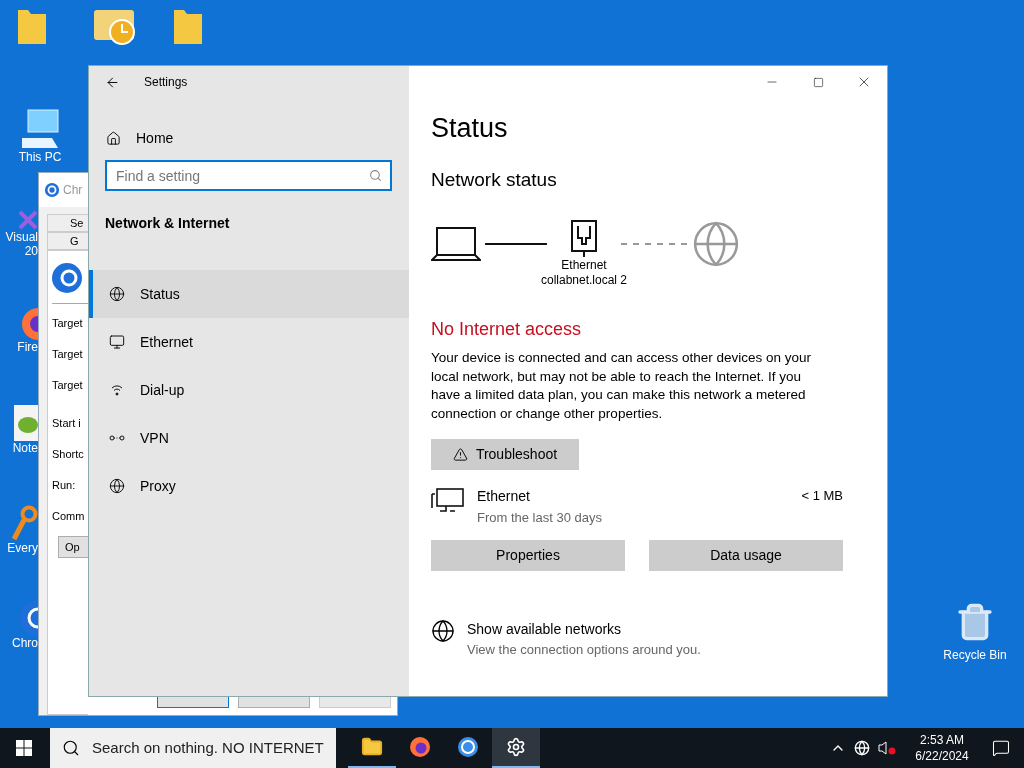 The height and width of the screenshot is (768, 1024). What do you see at coordinates (249, 342) in the screenshot?
I see `nav-item: Ethernet` at bounding box center [249, 342].